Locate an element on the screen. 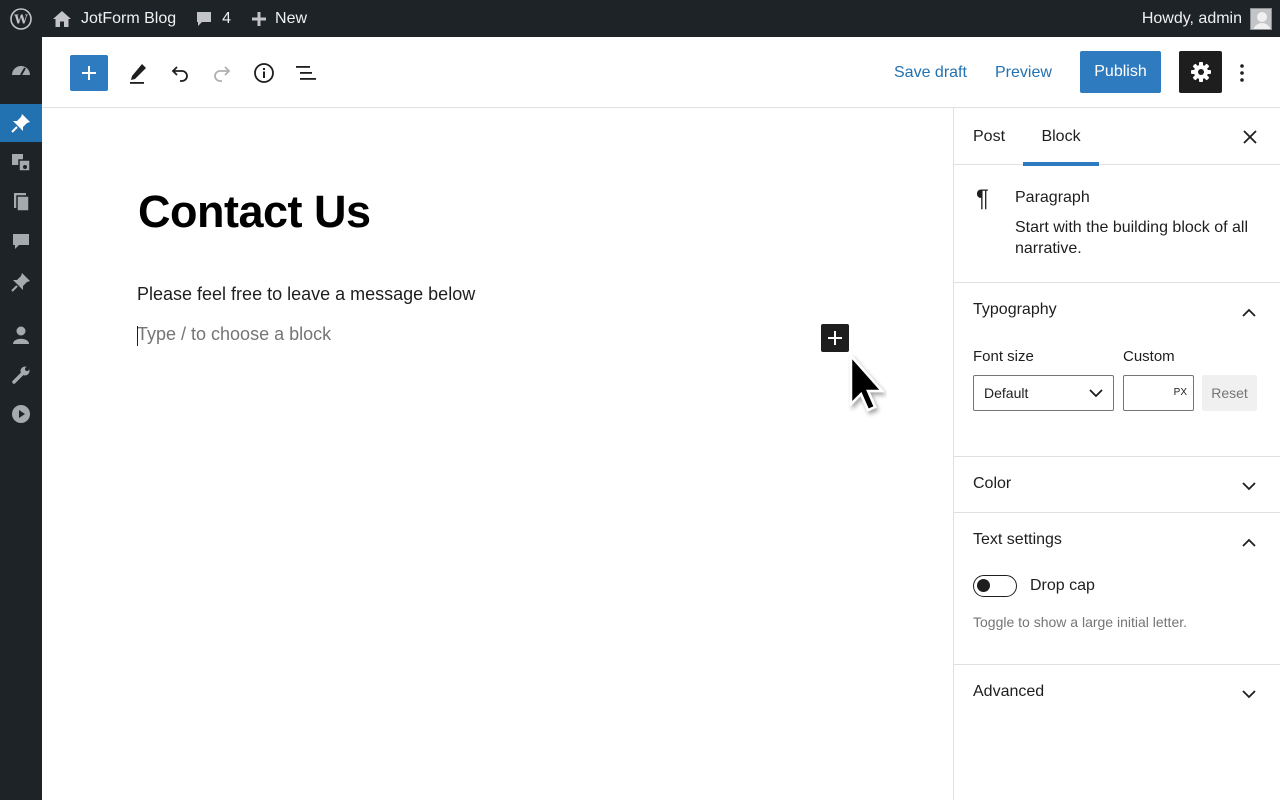 This screenshot has height=800, width=1280. comment-bubble-icon is located at coordinates (204, 18).